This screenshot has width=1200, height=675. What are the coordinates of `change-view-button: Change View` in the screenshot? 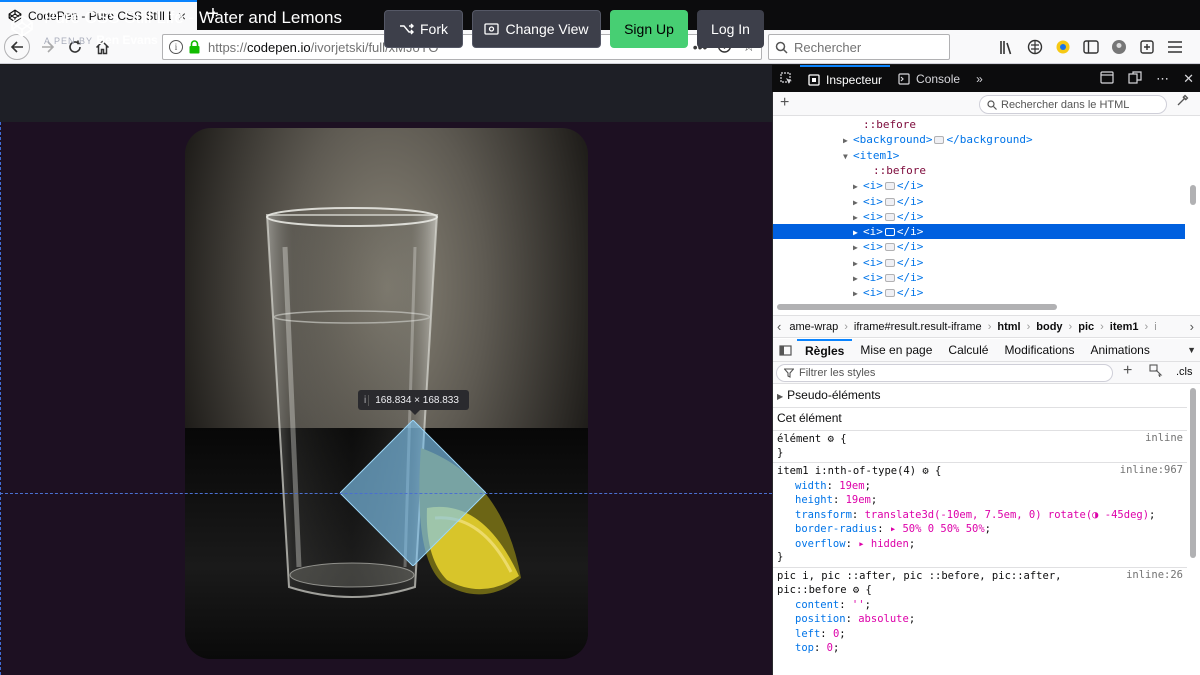 It's located at (536, 29).